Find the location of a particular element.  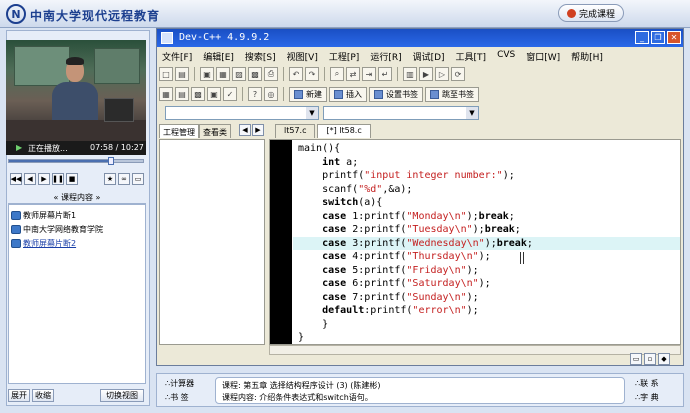

list-item-active: 教师屏幕片断2 is located at coordinates (43, 243).